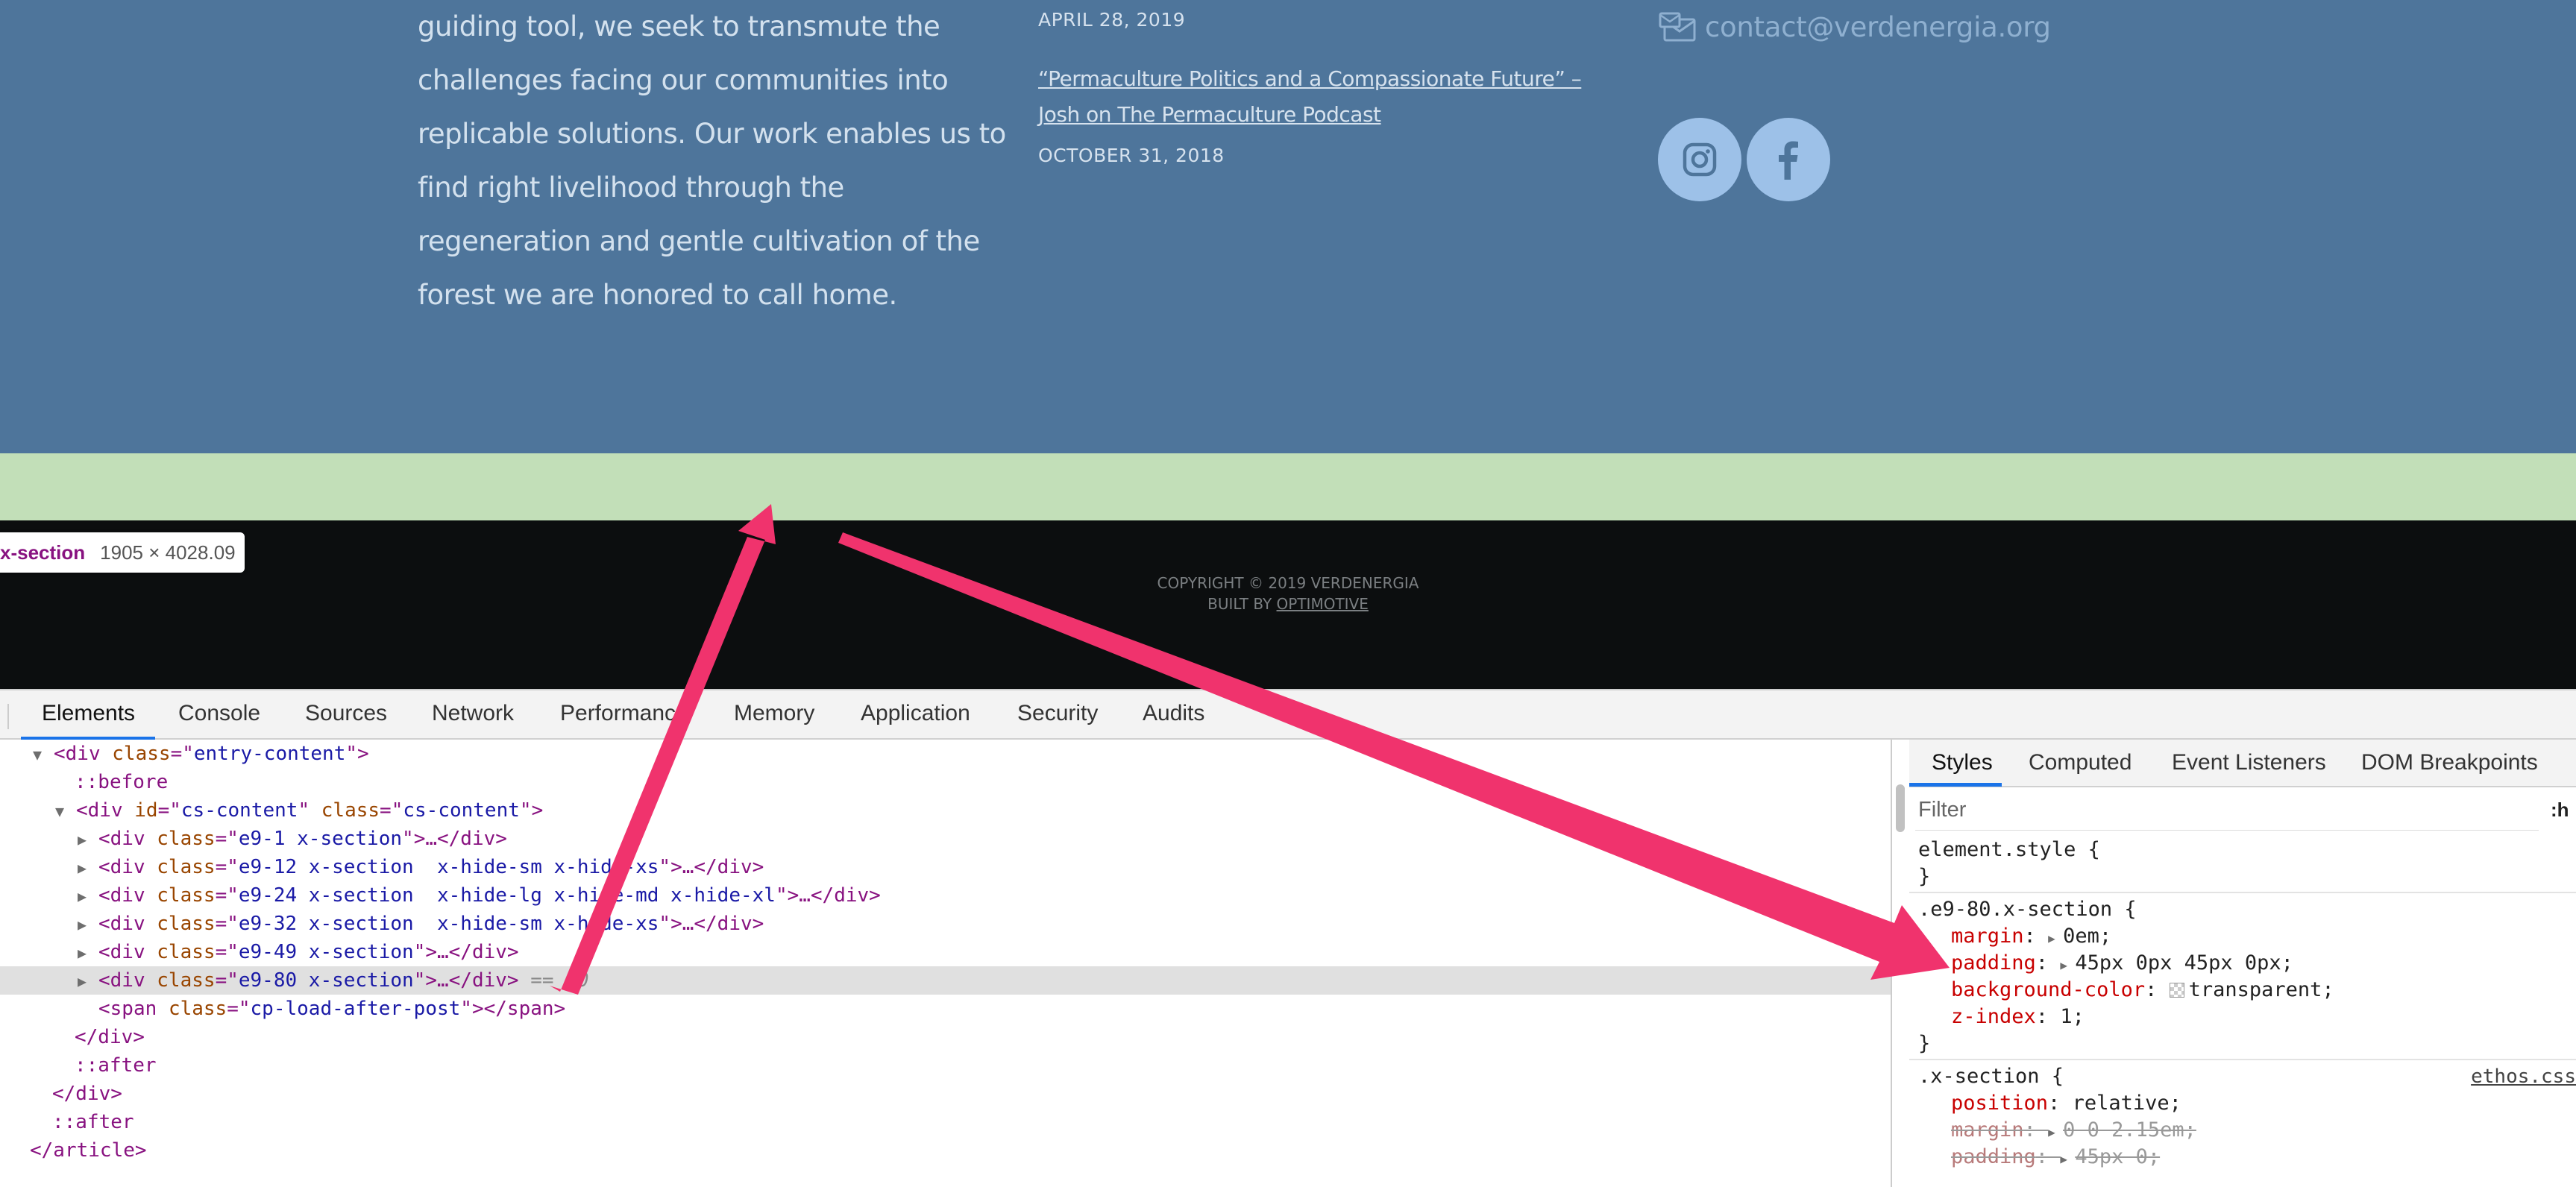  Describe the element at coordinates (2009, 850) in the screenshot. I see `element-style-selector: element.style {` at that location.